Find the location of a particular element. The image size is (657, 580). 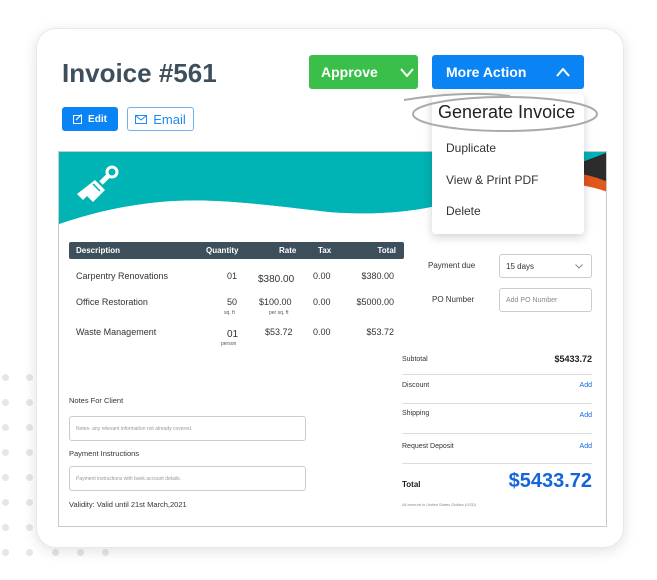

shipping-label: Shipping is located at coordinates (416, 413).